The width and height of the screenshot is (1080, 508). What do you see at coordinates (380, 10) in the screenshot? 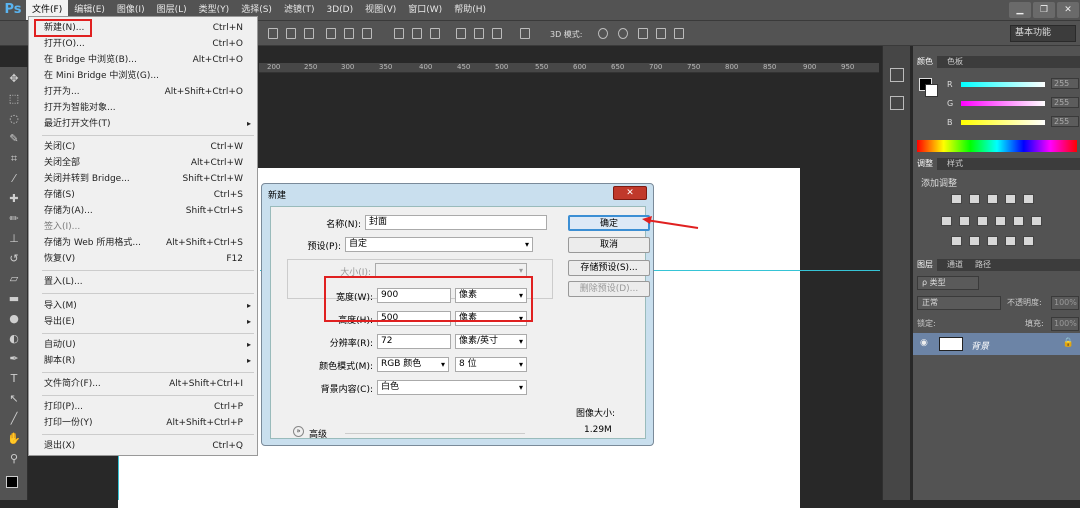
I see `menu-view: 视图(V)` at bounding box center [380, 10].